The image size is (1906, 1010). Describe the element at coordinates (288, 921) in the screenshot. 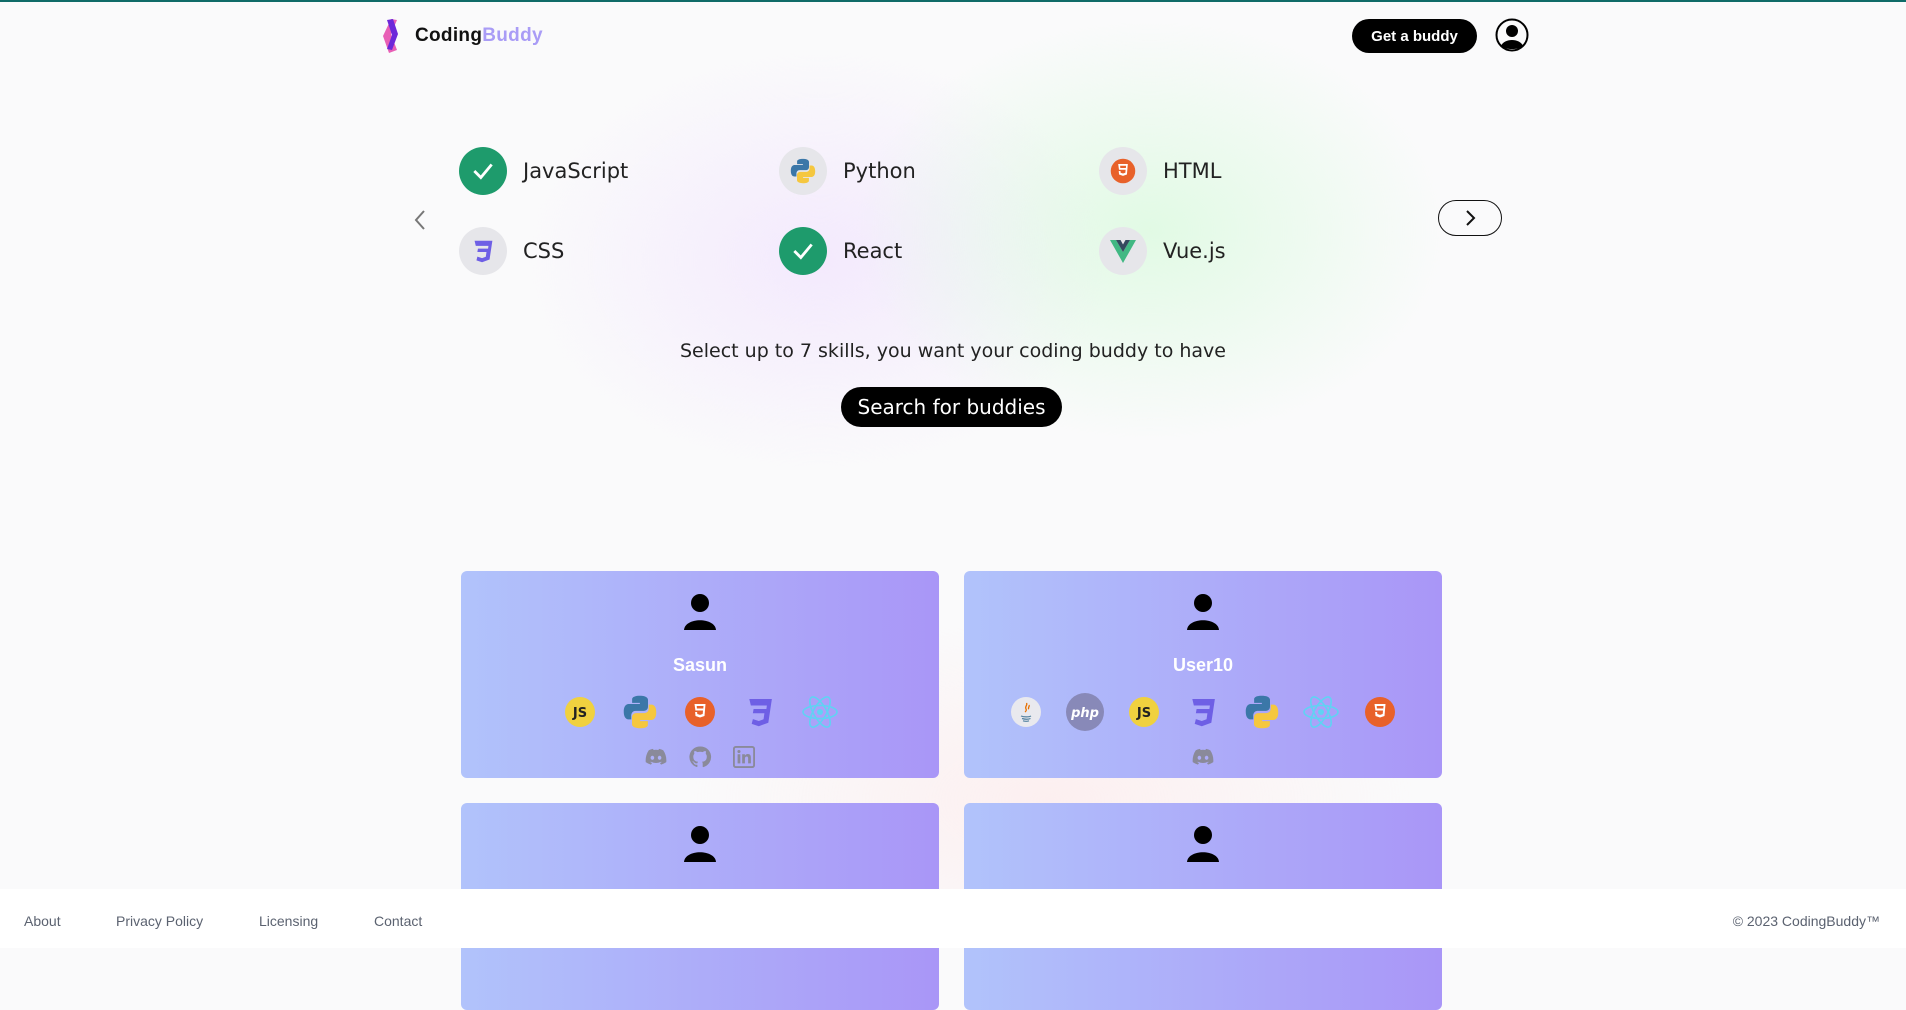

I see `footer-link-licensing: Licensing` at that location.